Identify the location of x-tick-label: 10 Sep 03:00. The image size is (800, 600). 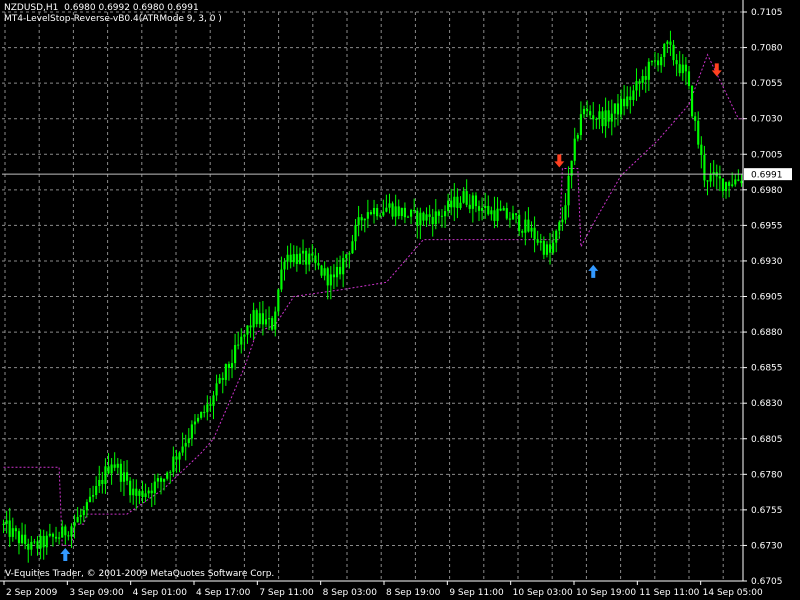
(543, 593).